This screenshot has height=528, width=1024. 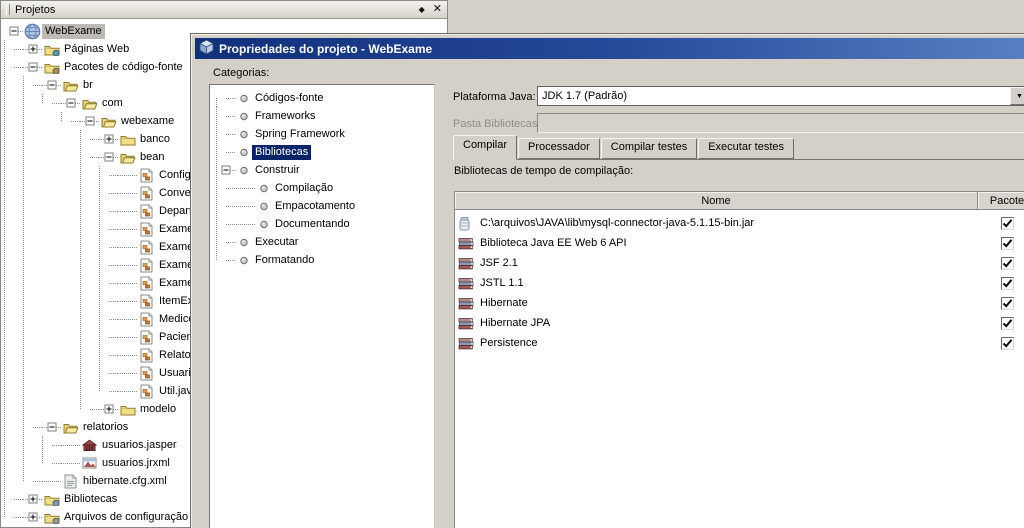 What do you see at coordinates (325, 260) in the screenshot?
I see `category-formatando: Formatando` at bounding box center [325, 260].